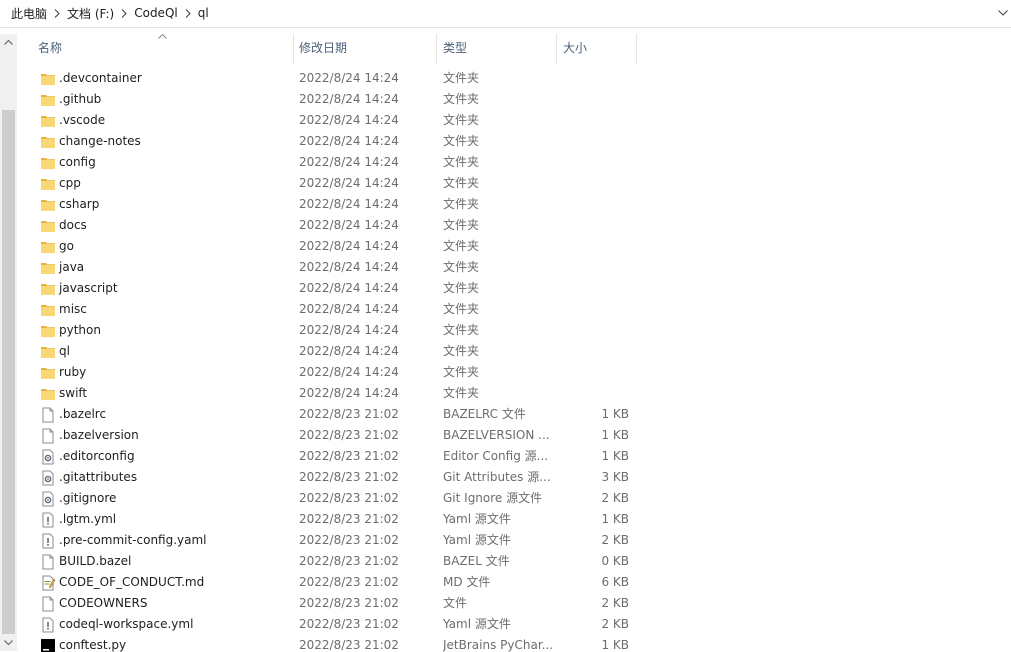 This screenshot has width=1011, height=652. What do you see at coordinates (66, 246) in the screenshot?
I see `file-name: go` at bounding box center [66, 246].